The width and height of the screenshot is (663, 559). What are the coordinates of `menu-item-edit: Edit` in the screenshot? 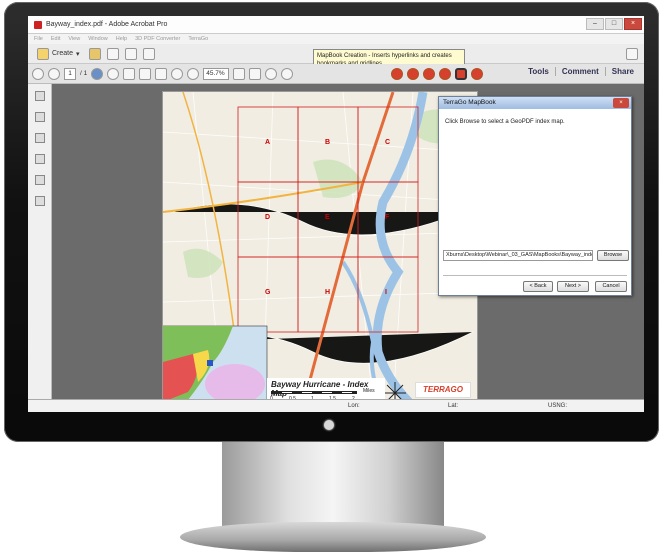 It's located at (55, 39).